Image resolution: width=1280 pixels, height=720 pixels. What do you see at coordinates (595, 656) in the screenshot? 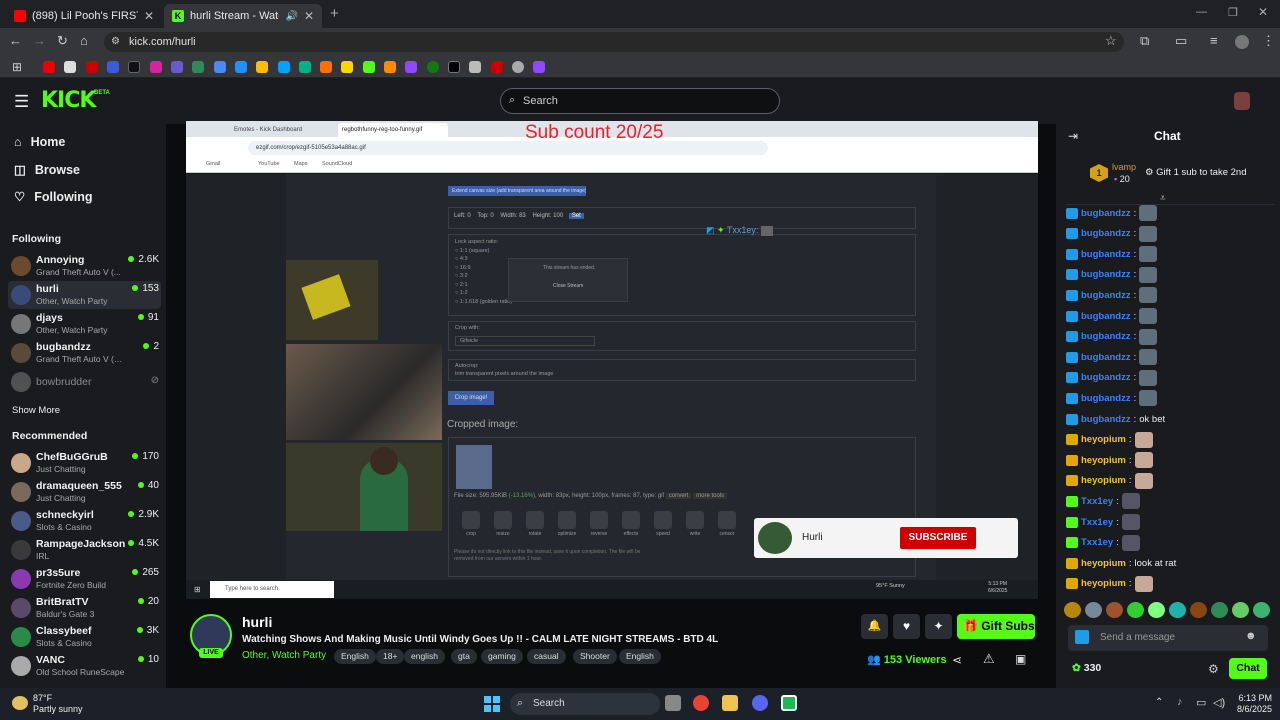
I see `stream-tag: Shooter` at bounding box center [595, 656].